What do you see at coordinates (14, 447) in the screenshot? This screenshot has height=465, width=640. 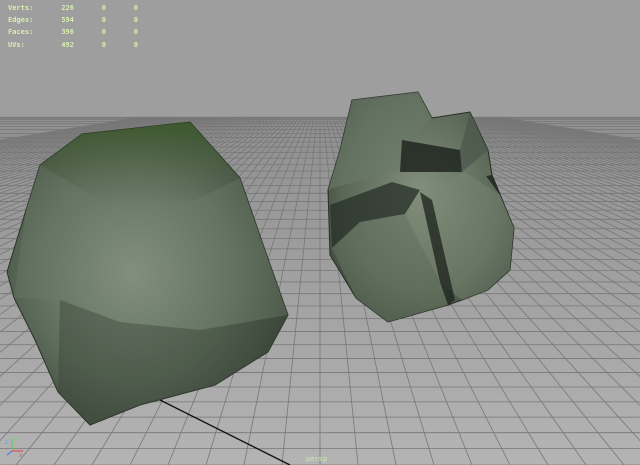 I see `view-axis-gizmo: z y x` at bounding box center [14, 447].